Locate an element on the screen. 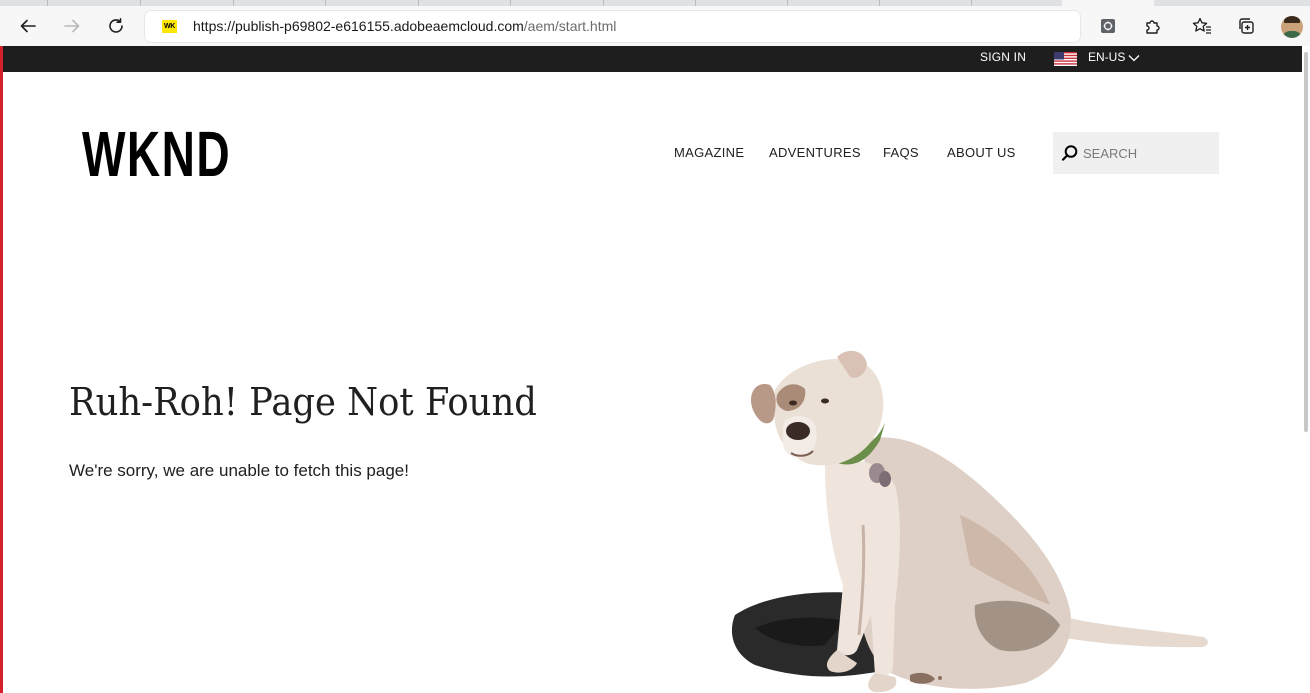 The width and height of the screenshot is (1310, 693). page-title: Ruh-Roh! Page Not Found is located at coordinates (303, 402).